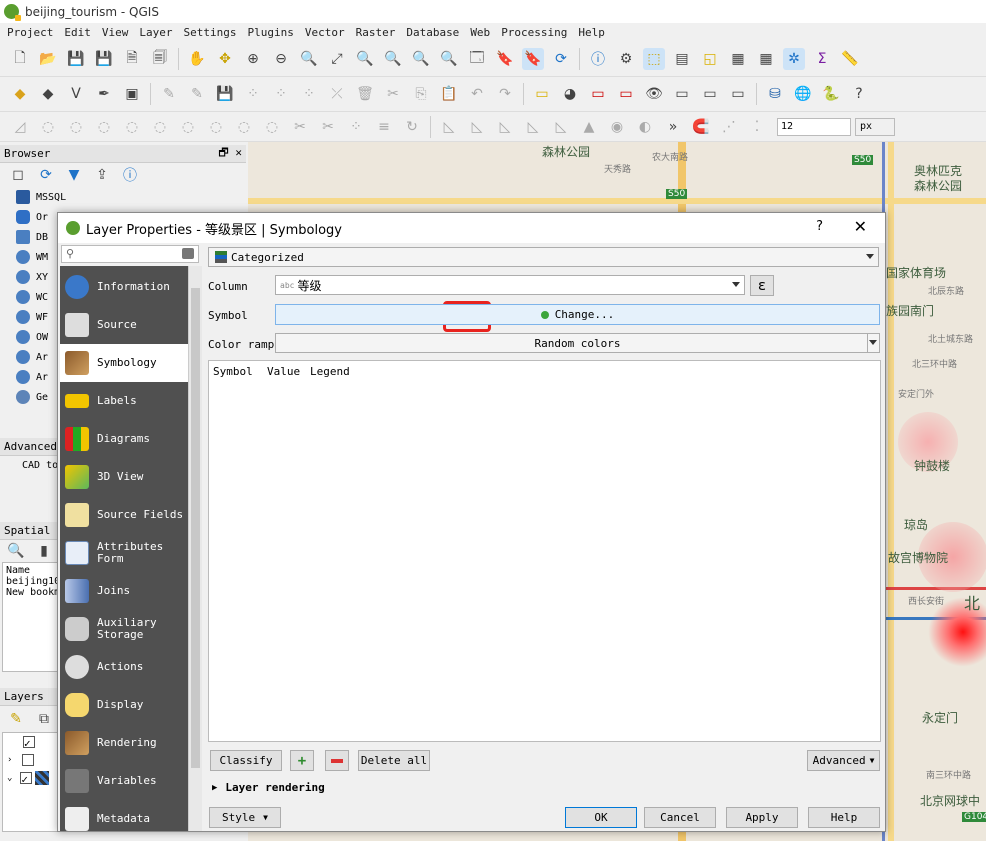  I want to click on attribute-table-icon: ▦, so click(738, 59).